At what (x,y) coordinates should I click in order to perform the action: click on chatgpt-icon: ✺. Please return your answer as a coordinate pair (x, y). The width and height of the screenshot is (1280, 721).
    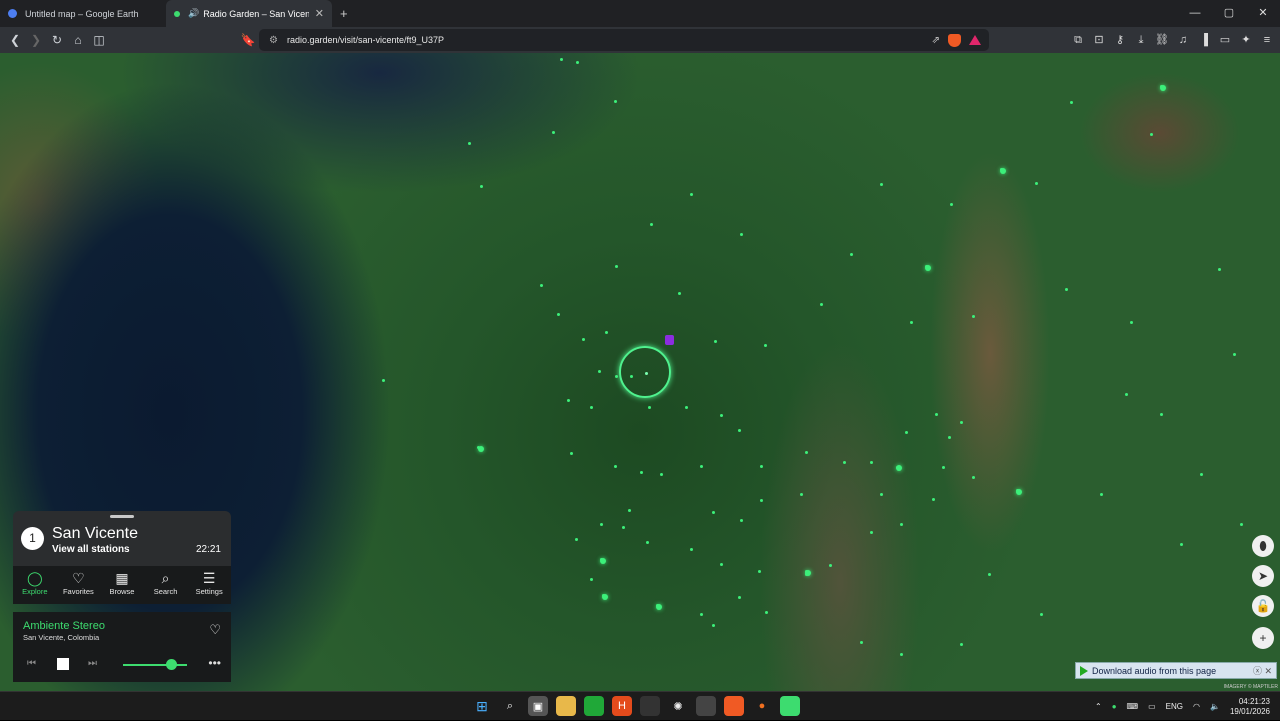
    Looking at the image, I should click on (678, 706).